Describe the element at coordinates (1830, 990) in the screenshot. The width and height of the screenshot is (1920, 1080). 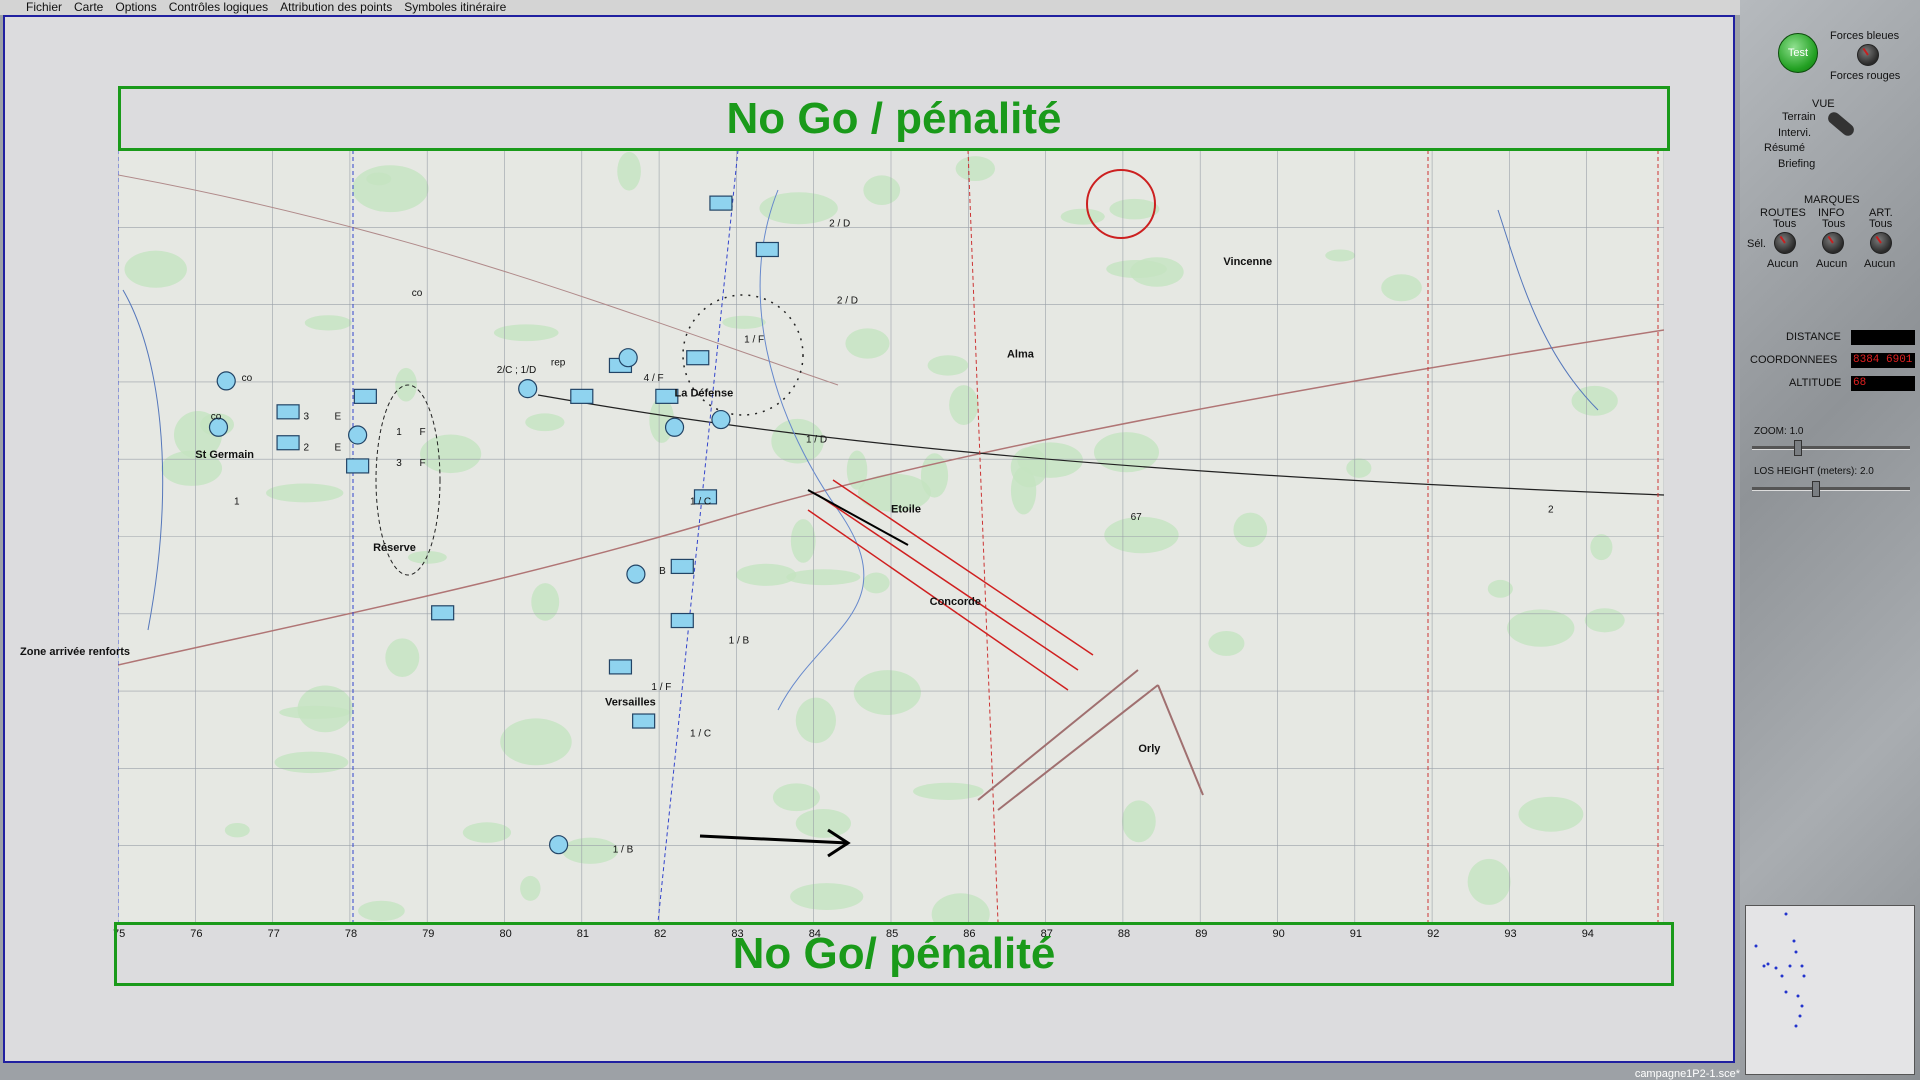
I see `minimap` at that location.